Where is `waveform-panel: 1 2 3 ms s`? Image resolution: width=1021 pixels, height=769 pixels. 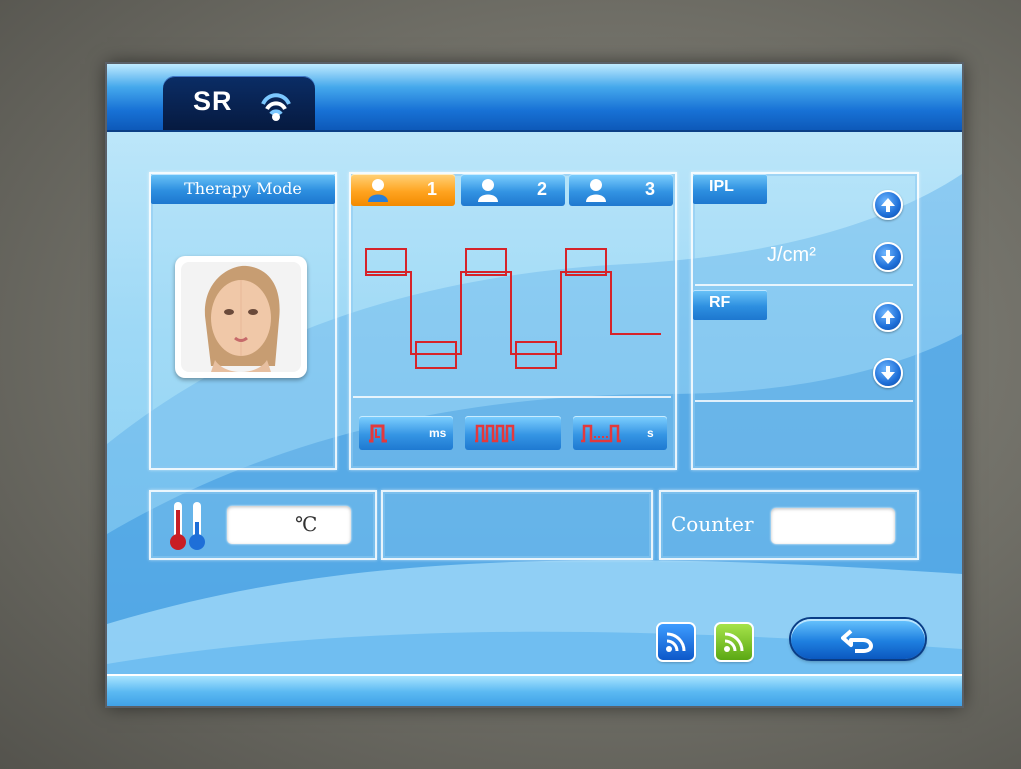 waveform-panel: 1 2 3 ms s is located at coordinates (513, 321).